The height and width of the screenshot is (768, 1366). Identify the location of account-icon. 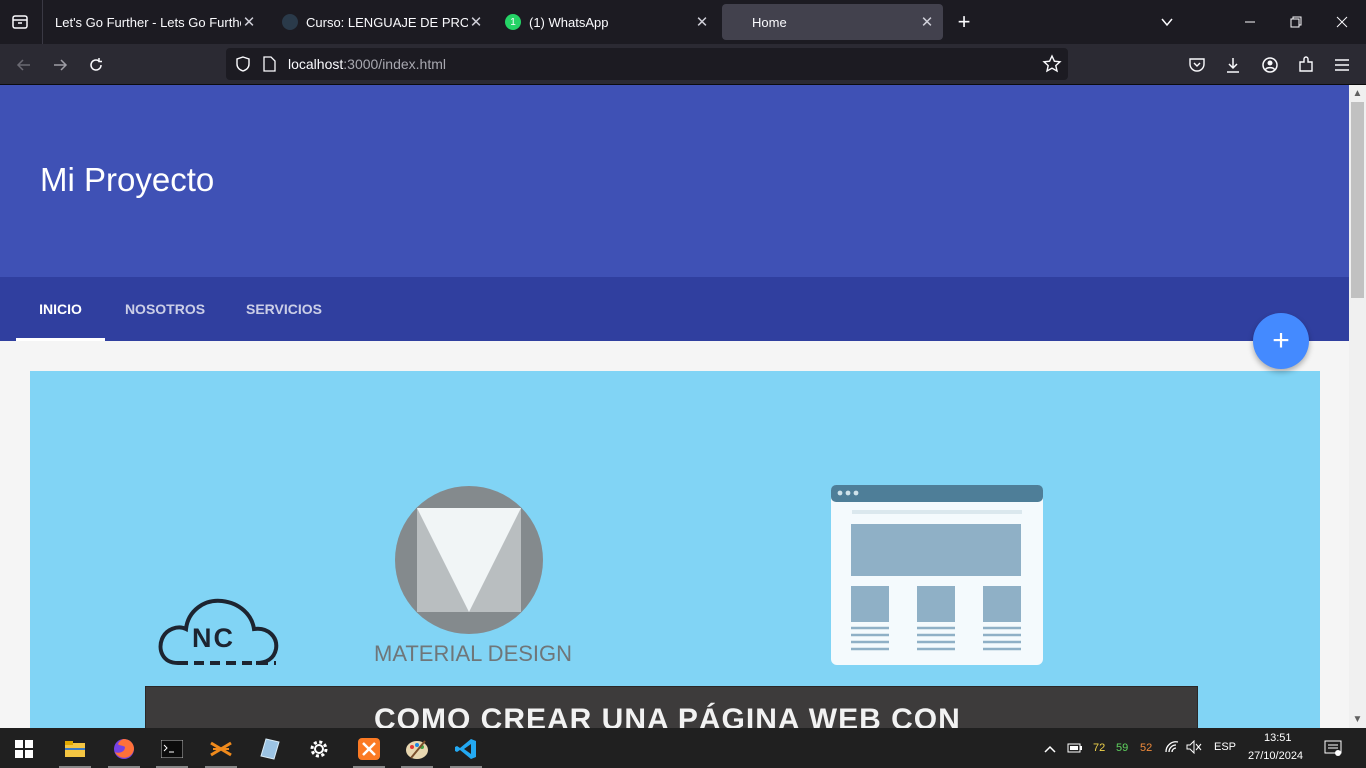
(1270, 65).